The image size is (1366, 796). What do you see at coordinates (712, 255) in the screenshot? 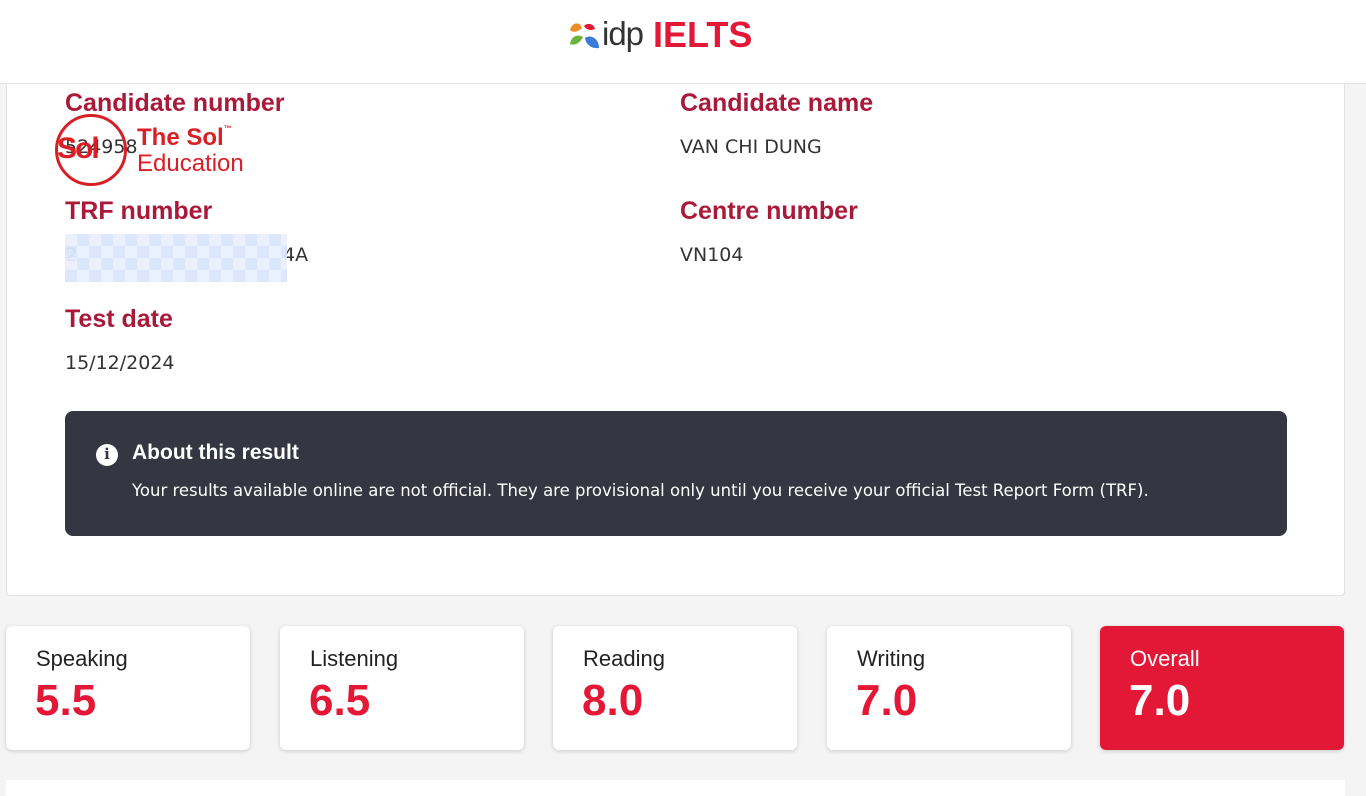
I see `centre-number-value: VN104` at bounding box center [712, 255].